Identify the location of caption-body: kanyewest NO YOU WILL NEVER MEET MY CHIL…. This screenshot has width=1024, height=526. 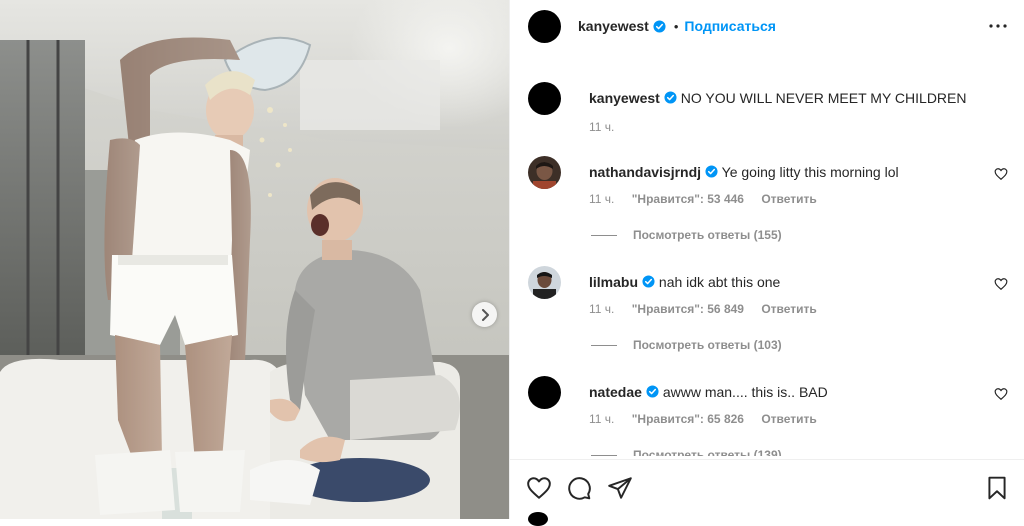
(783, 98).